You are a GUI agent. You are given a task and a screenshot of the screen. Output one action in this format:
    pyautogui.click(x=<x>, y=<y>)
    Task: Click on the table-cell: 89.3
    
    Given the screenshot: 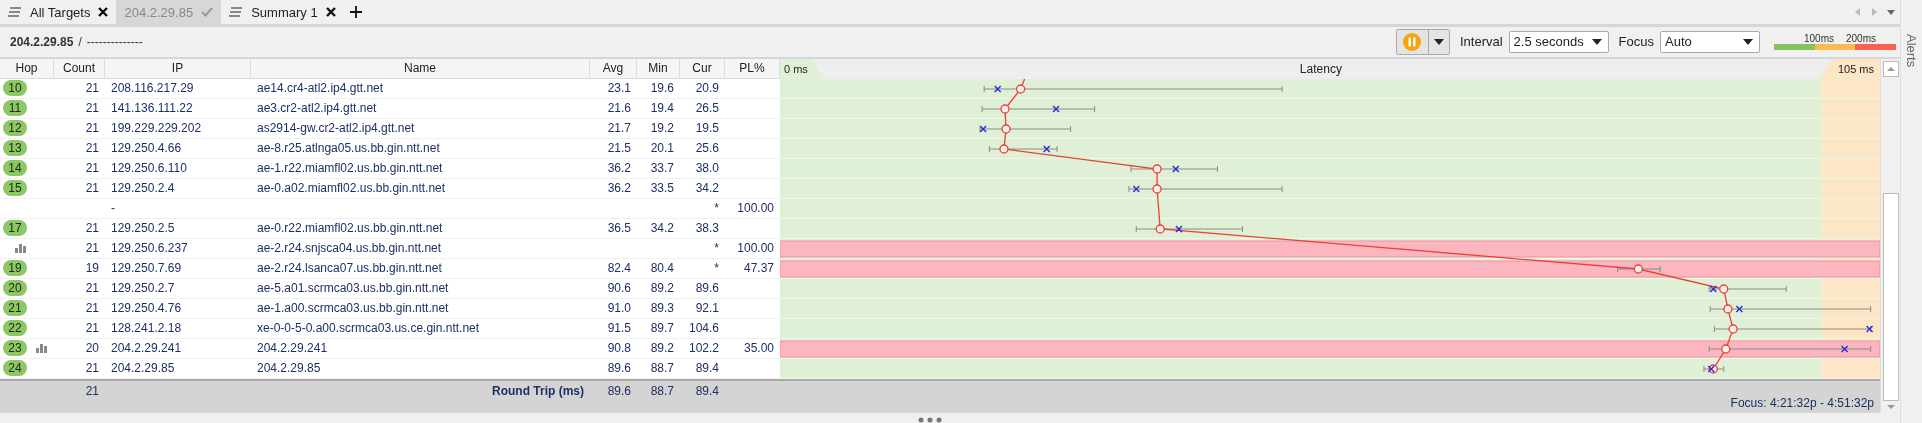 What is the action you would take?
    pyautogui.click(x=662, y=308)
    